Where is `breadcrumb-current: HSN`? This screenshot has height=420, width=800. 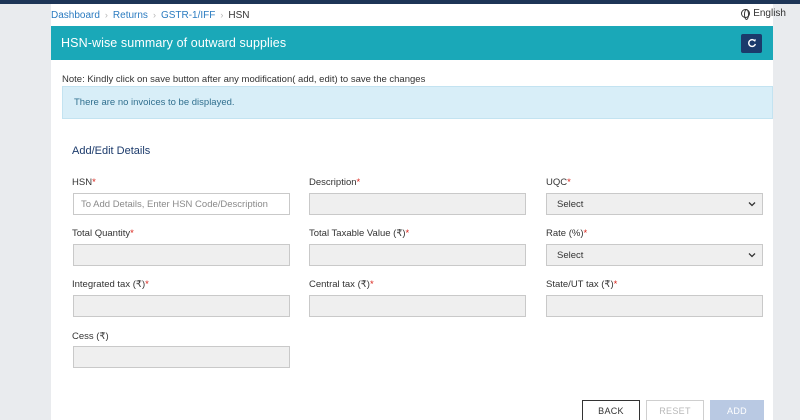
breadcrumb-current: HSN is located at coordinates (239, 15).